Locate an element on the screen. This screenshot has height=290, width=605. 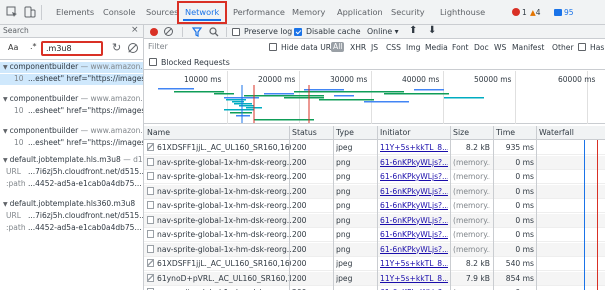
preserve-log-checkbox is located at coordinates (236, 32).